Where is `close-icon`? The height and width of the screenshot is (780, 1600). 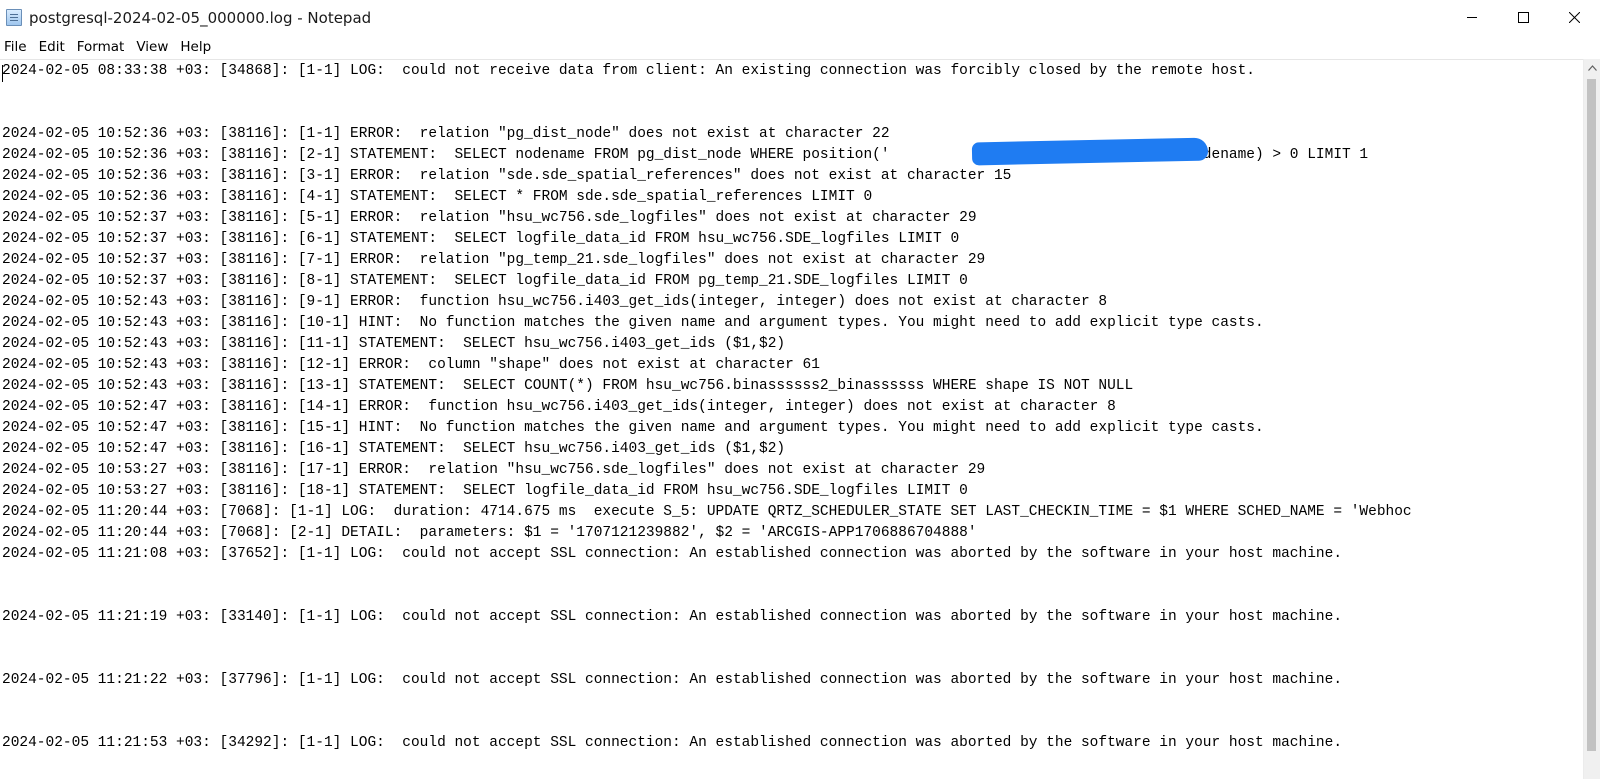
close-icon is located at coordinates (1574, 17).